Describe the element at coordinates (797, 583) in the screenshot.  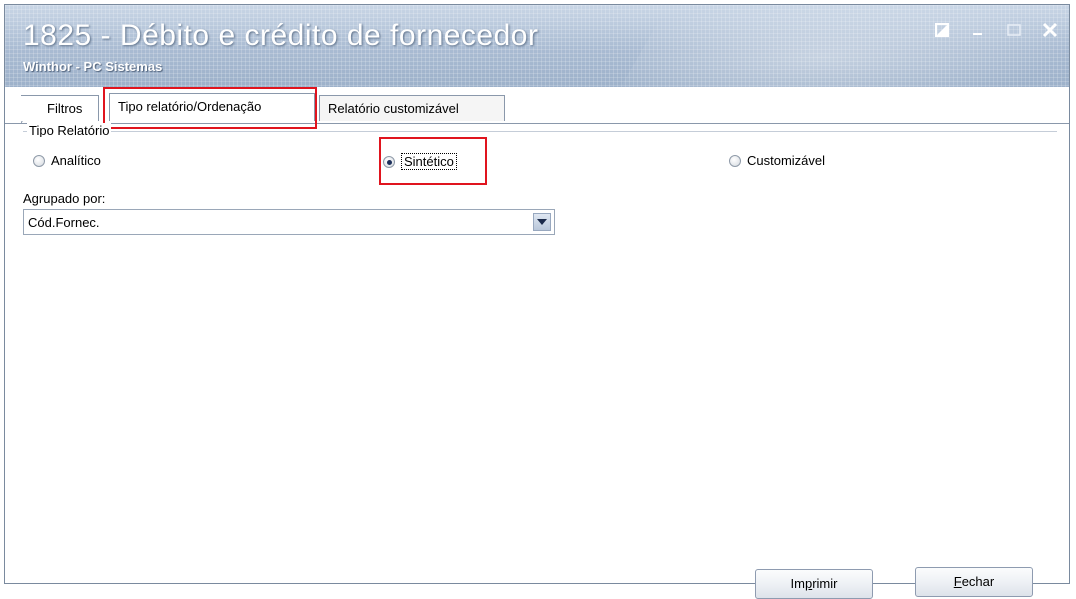
I see `imprimir-label-a: Im` at that location.